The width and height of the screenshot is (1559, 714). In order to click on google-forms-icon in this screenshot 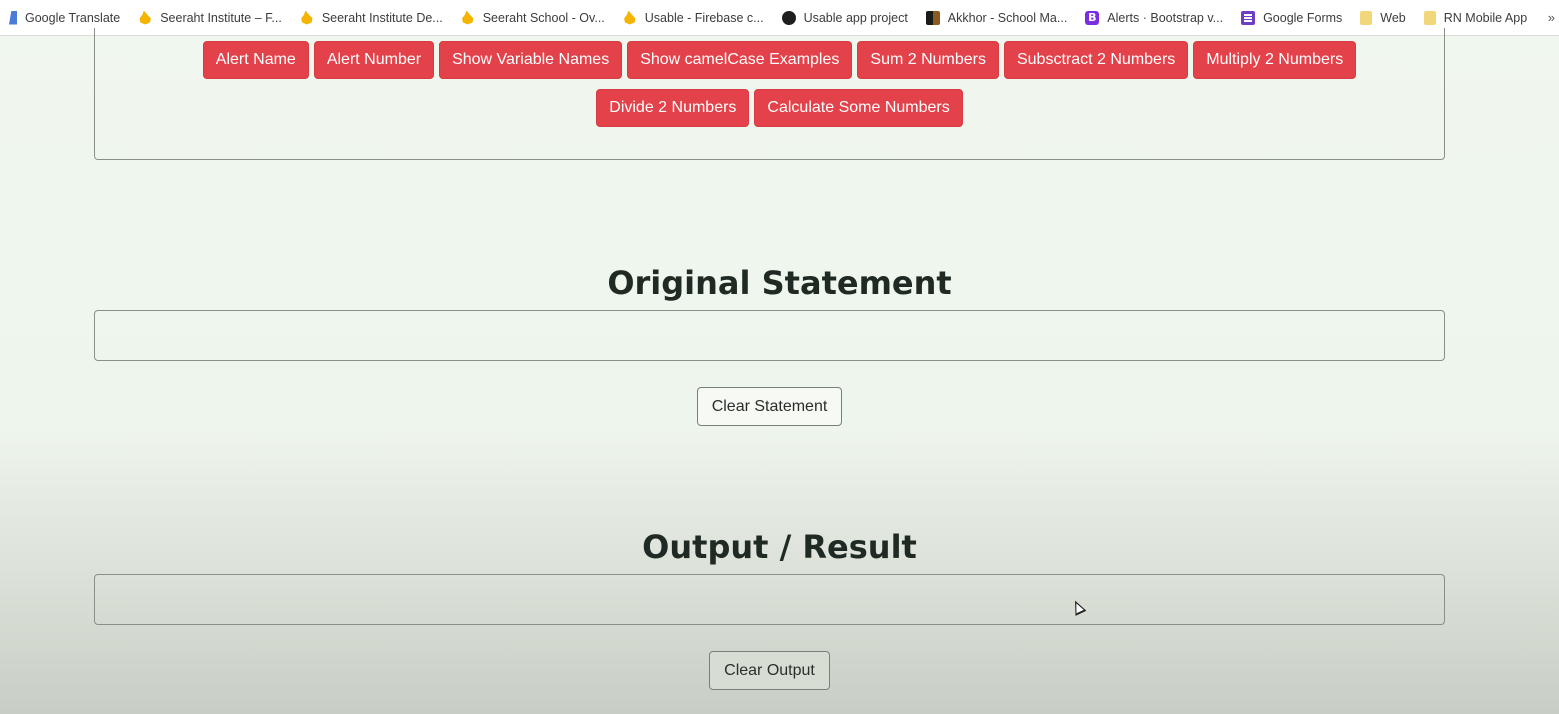, I will do `click(1248, 17)`.